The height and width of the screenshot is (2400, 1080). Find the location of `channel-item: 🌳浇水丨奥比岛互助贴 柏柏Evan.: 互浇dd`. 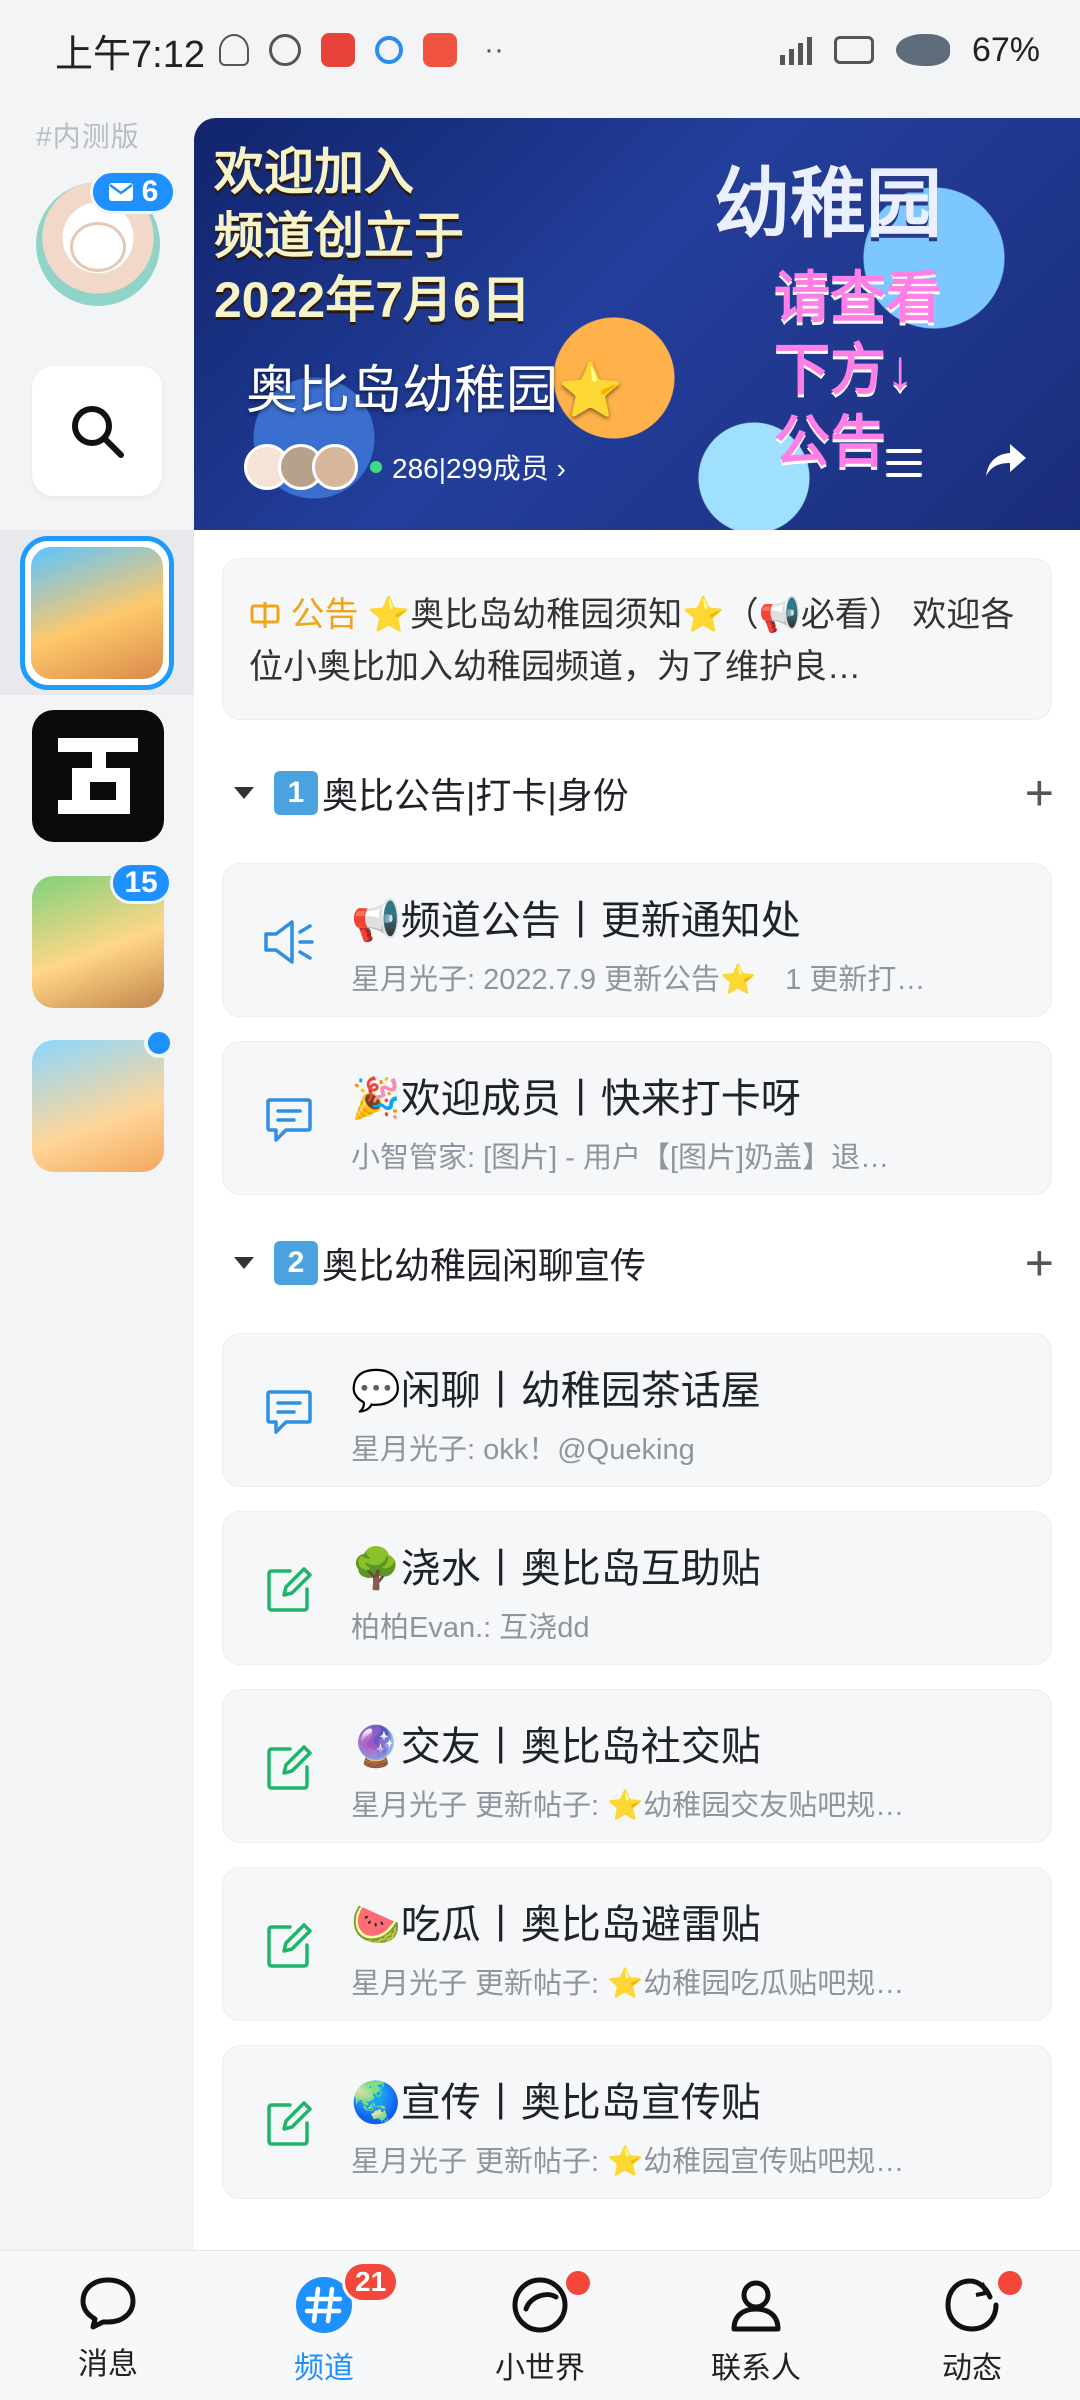

channel-item: 🌳浇水丨奥比岛互助贴 柏柏Evan.: 互浇dd is located at coordinates (637, 1588).